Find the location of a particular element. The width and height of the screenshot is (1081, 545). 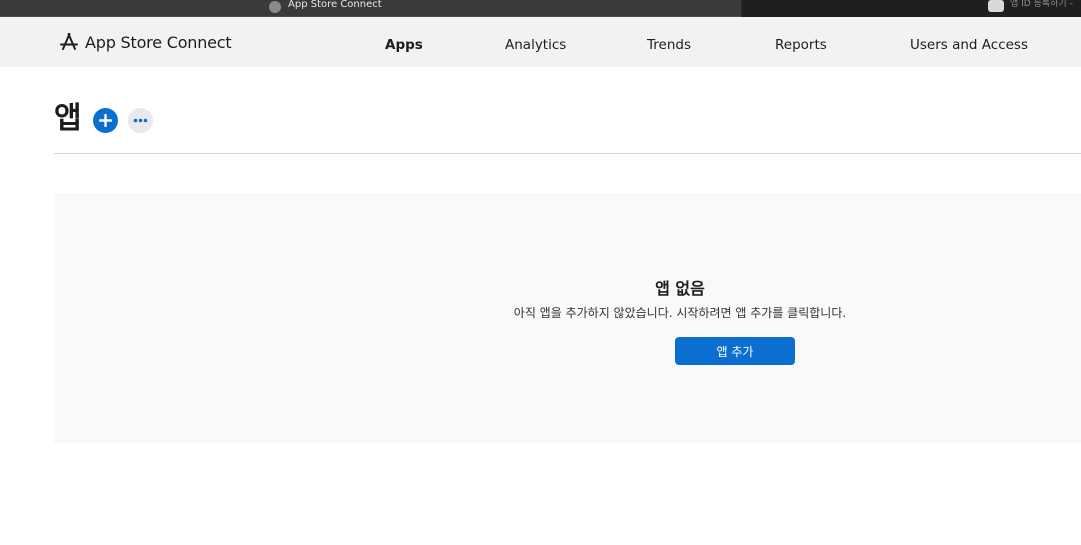

plus-icon is located at coordinates (105, 120).